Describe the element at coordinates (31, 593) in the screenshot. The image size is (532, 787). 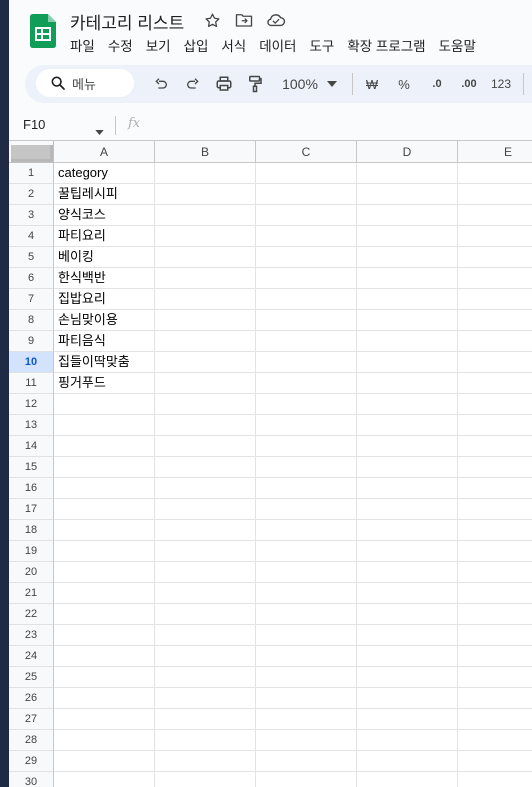
I see `row-header-21: 21` at that location.